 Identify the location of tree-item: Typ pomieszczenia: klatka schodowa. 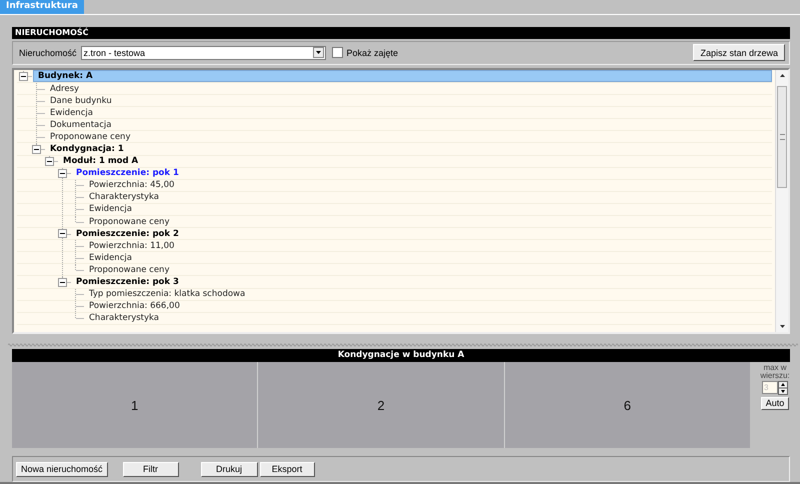
(167, 294).